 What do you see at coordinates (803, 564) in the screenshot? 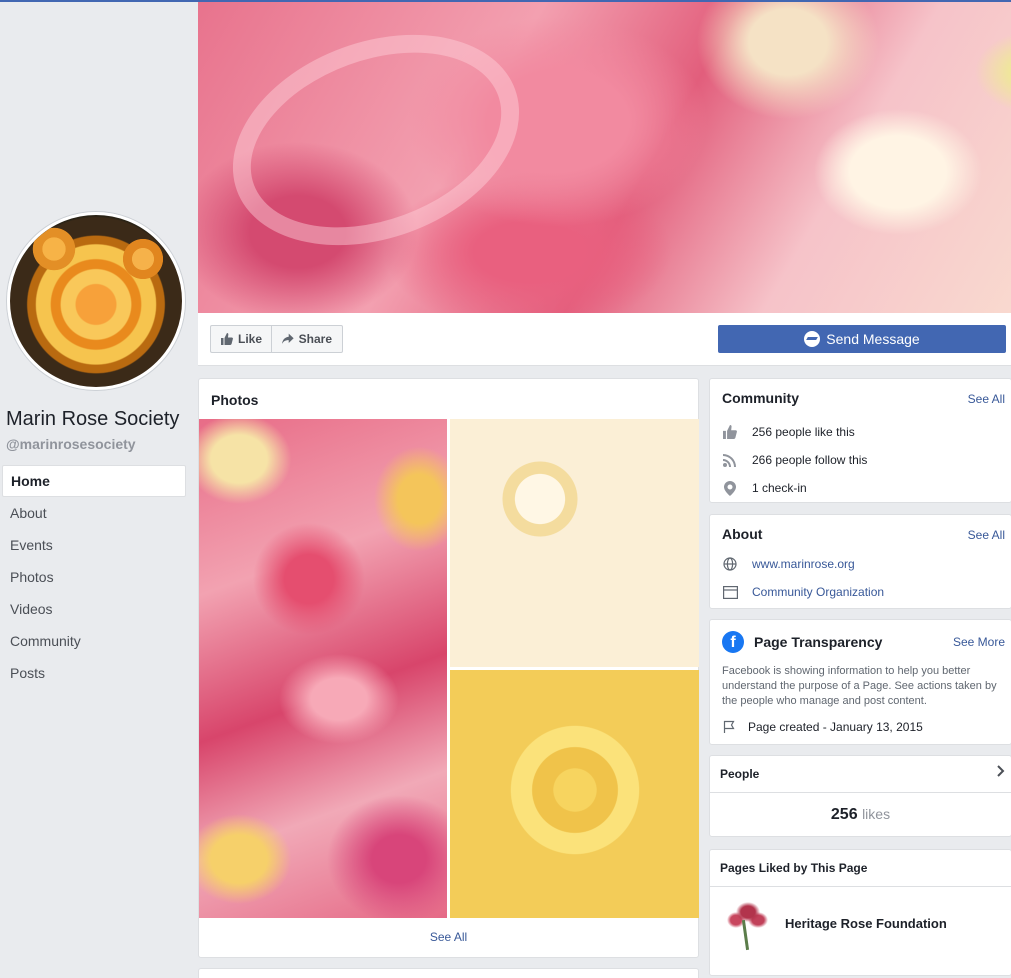
I see `website-link: www.marinrose.org` at bounding box center [803, 564].